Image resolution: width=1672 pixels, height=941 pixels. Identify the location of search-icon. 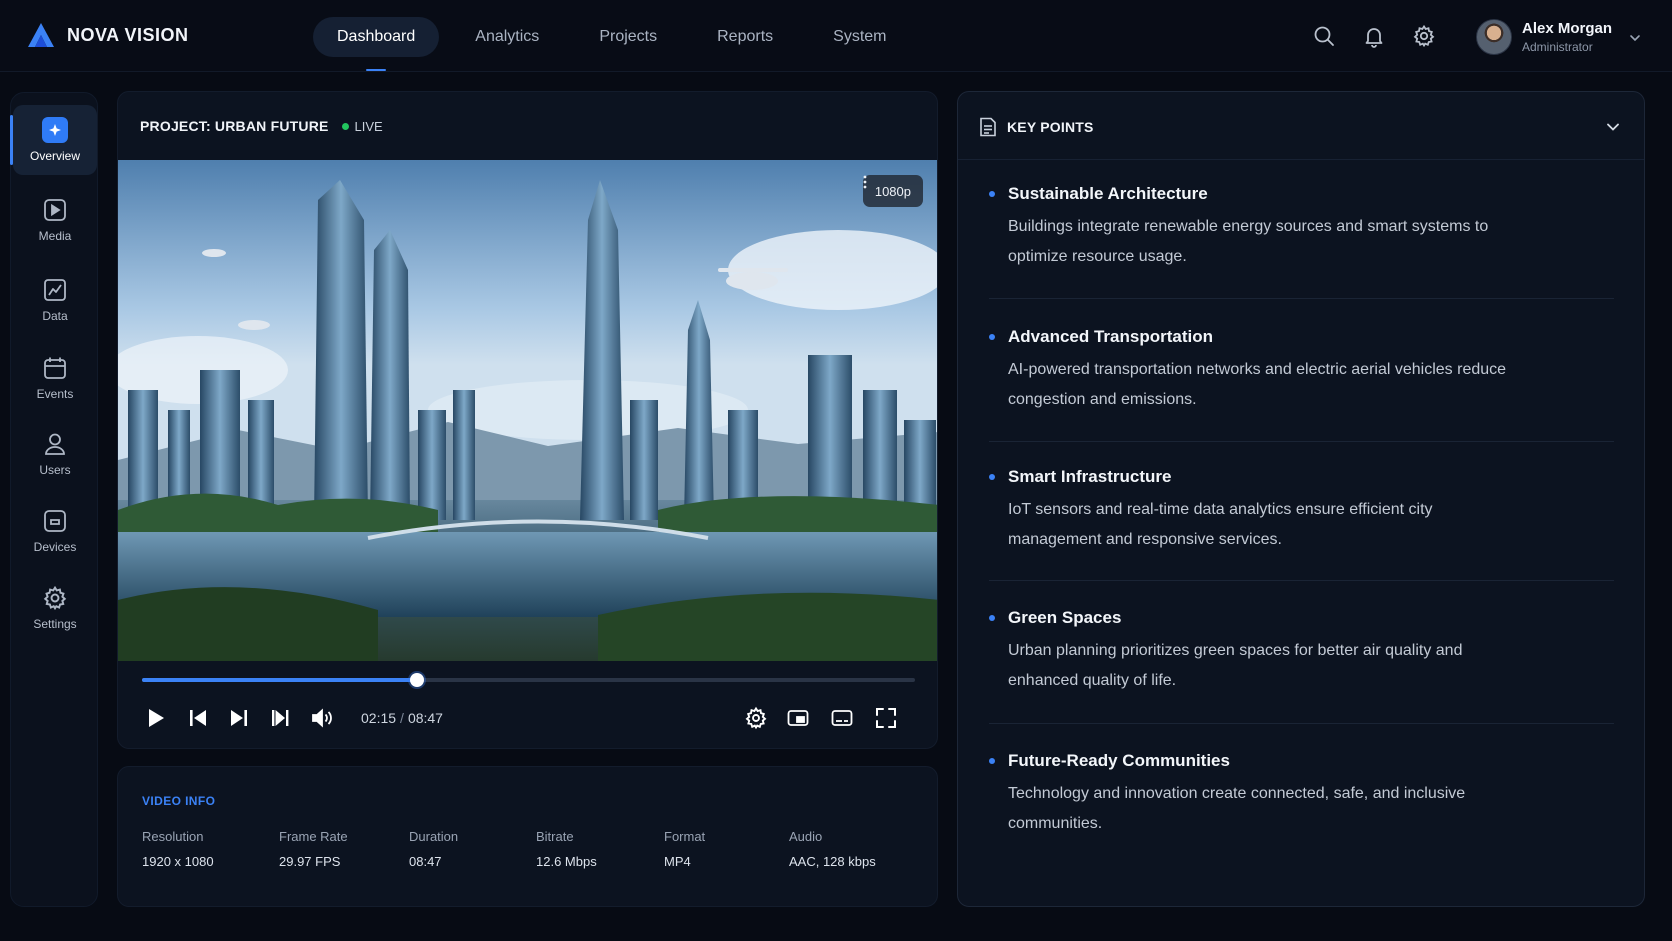
(1324, 36).